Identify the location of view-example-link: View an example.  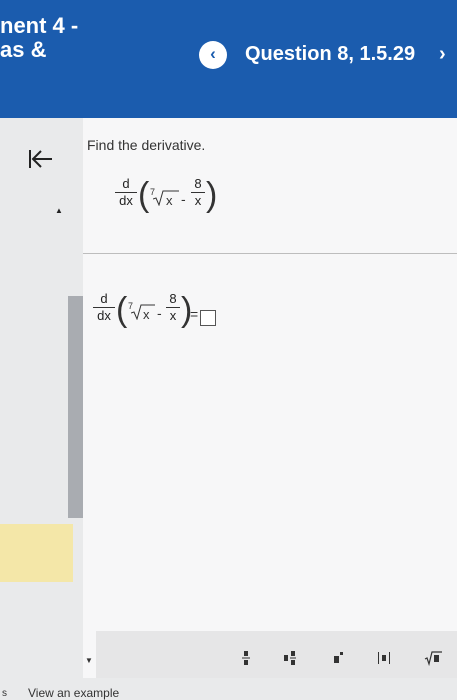
(73, 693).